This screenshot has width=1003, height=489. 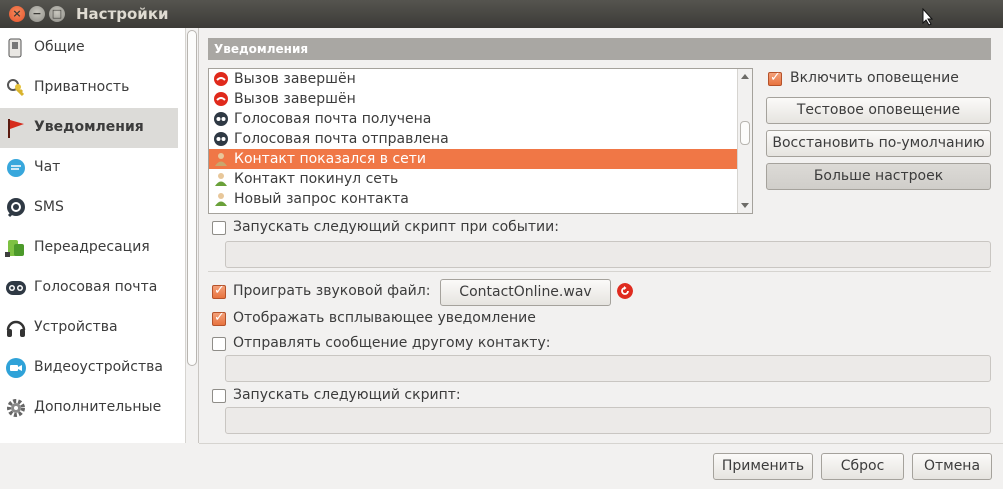 I want to click on chat-icon, so click(x=16, y=168).